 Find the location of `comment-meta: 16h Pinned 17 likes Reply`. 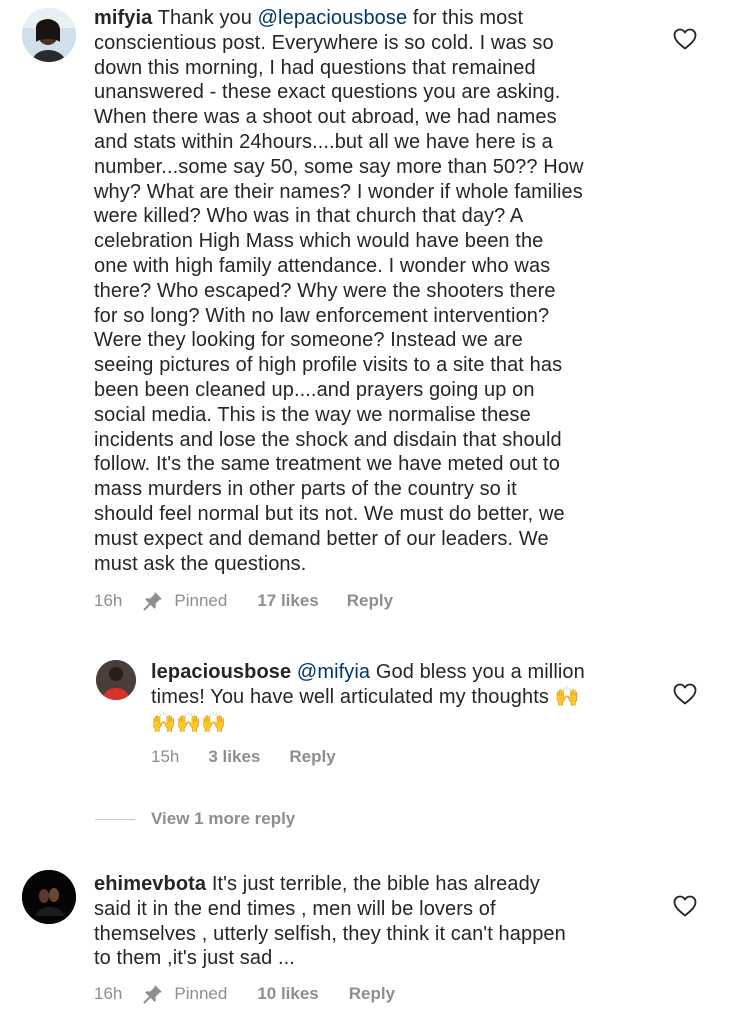

comment-meta: 16h Pinned 17 likes Reply is located at coordinates (243, 601).